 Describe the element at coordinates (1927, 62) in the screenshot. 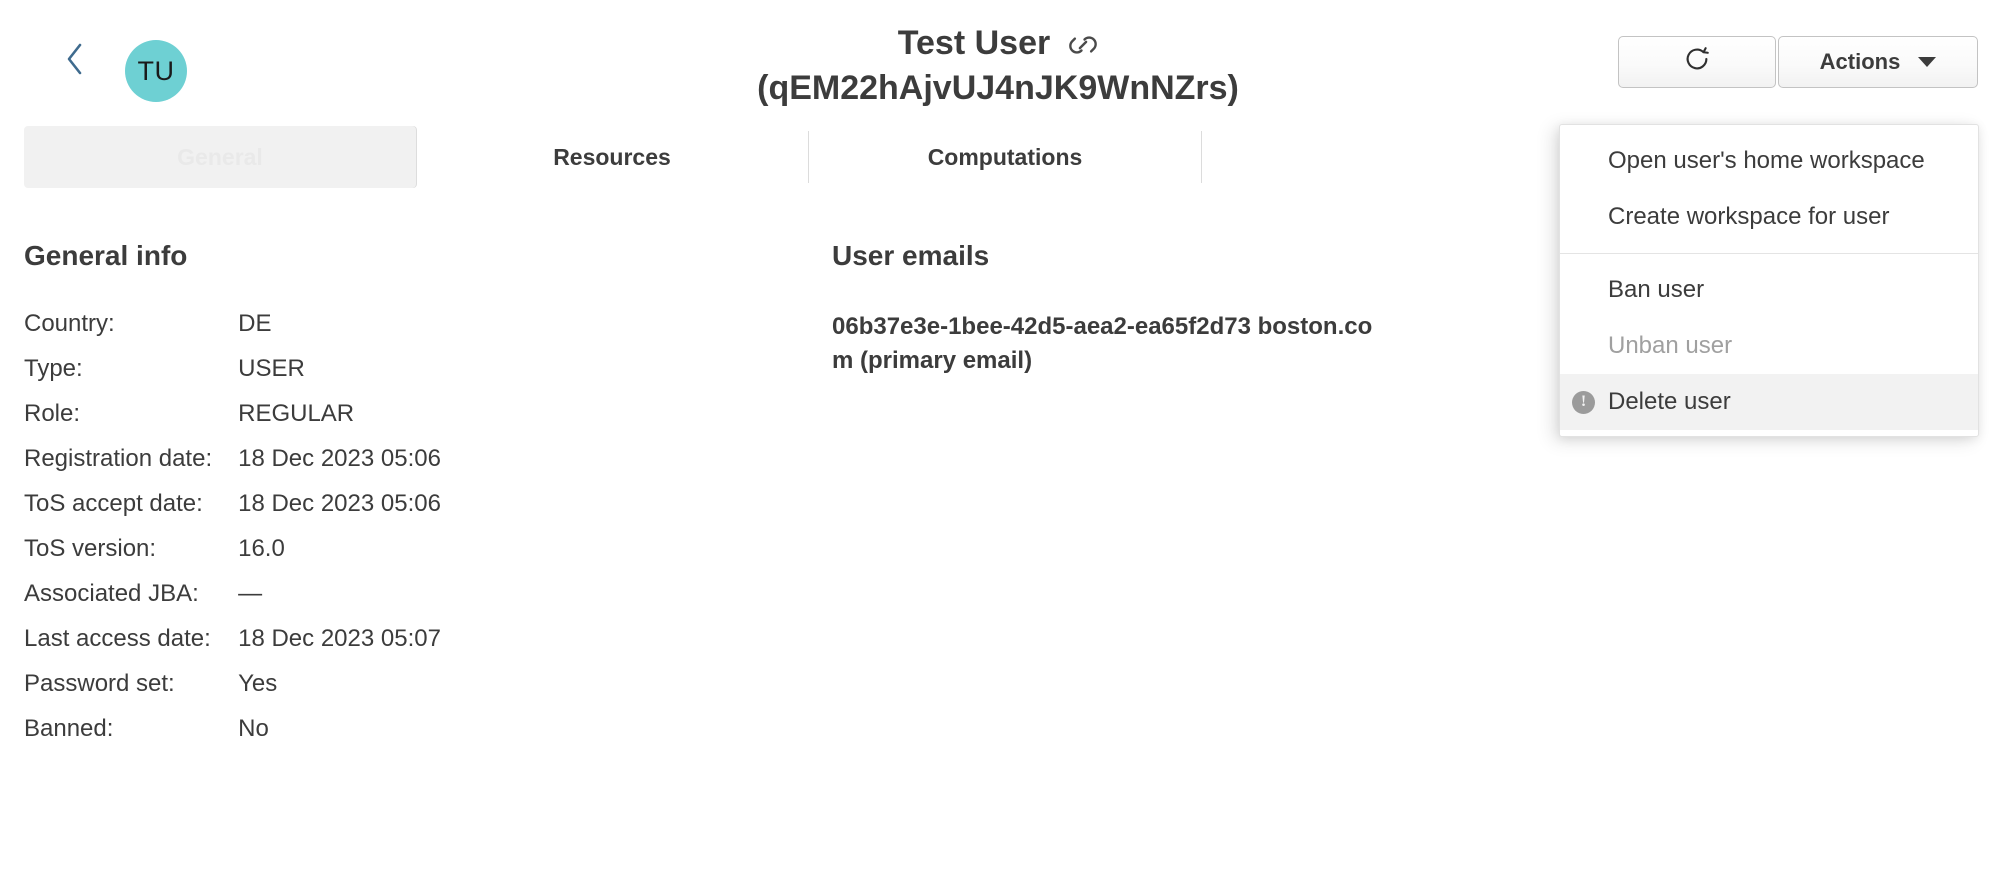

I see `chevron-down-icon` at that location.